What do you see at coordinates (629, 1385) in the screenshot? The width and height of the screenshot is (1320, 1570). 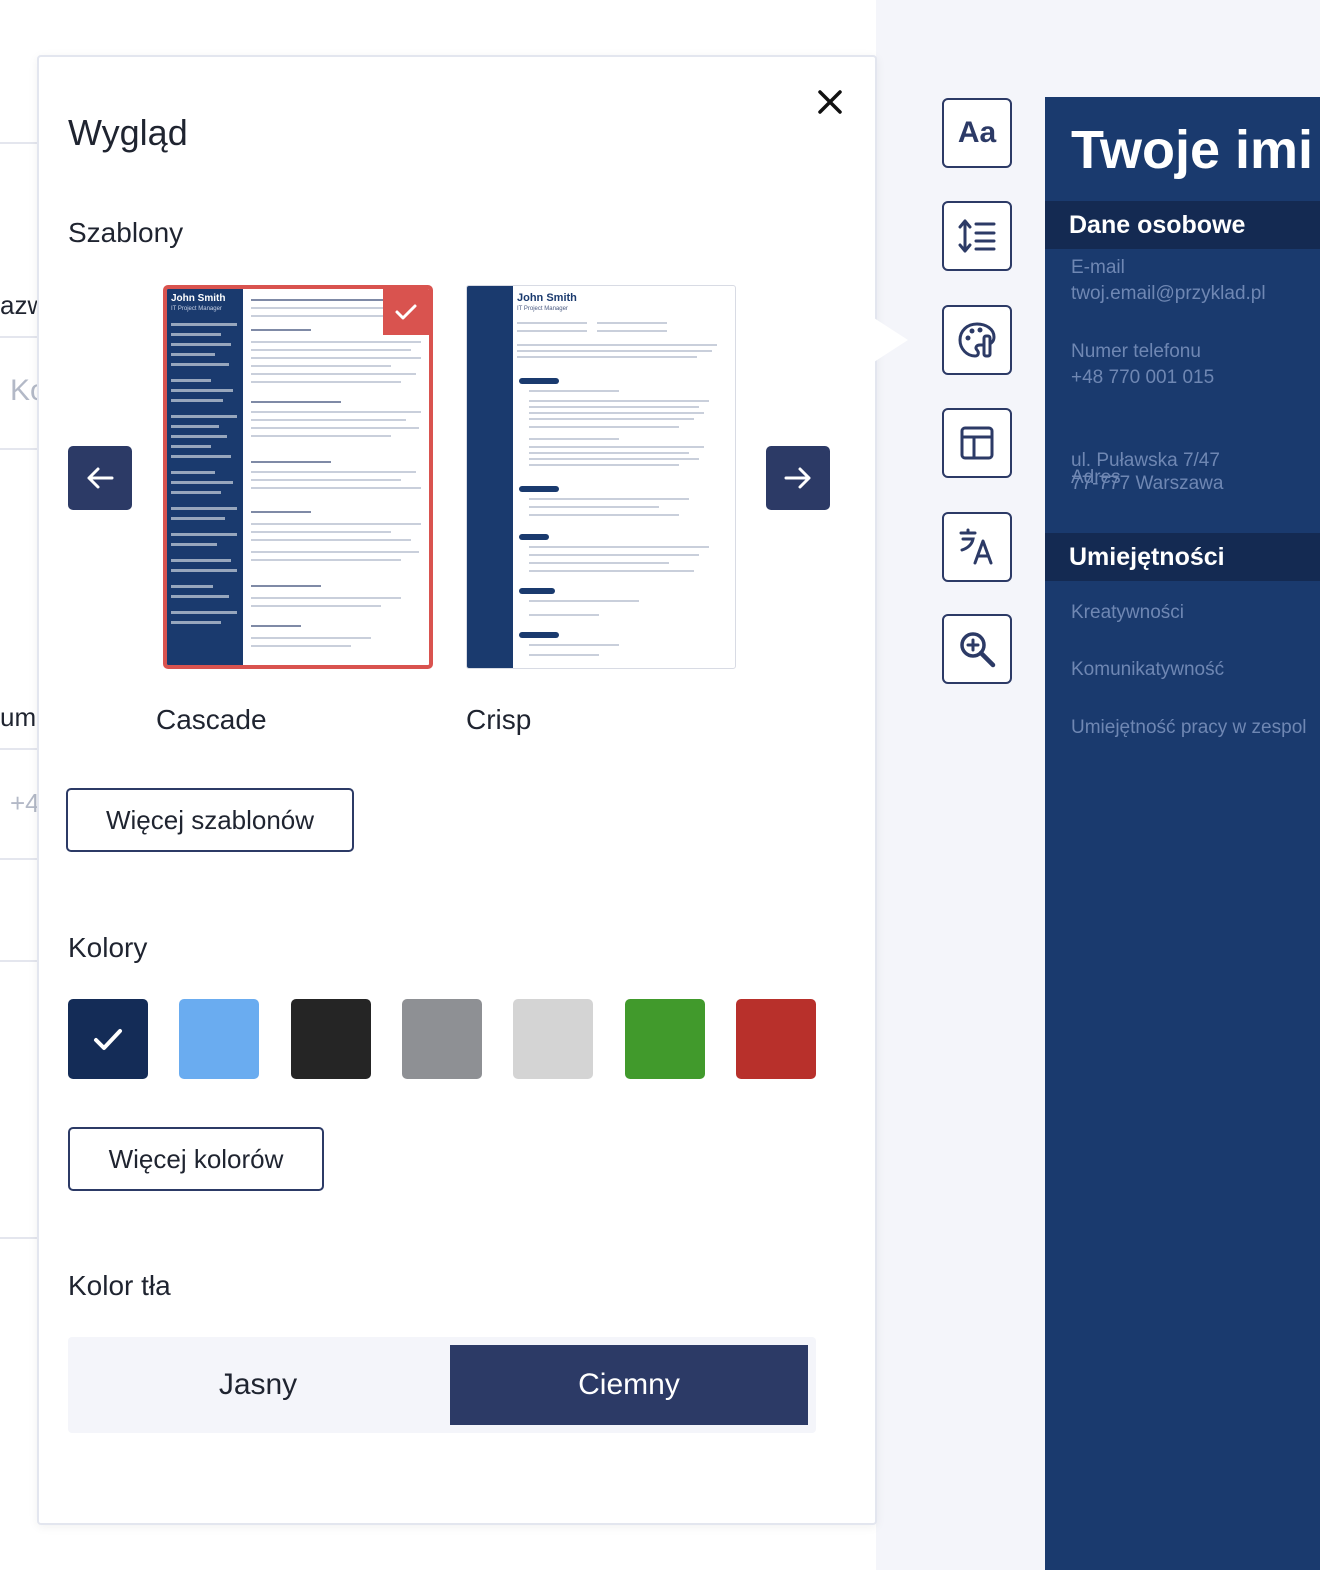 I see `background-dark-option: Ciemny` at bounding box center [629, 1385].